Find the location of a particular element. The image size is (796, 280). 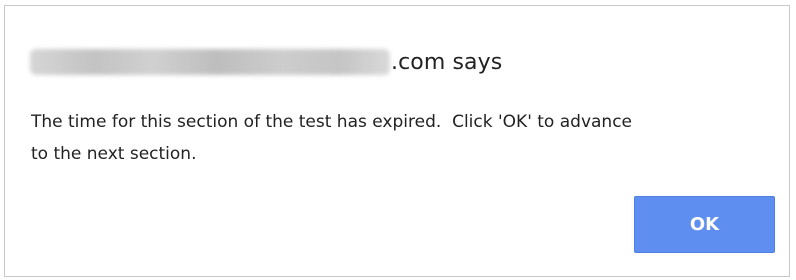

dialog-title: .com says is located at coordinates (266, 62).